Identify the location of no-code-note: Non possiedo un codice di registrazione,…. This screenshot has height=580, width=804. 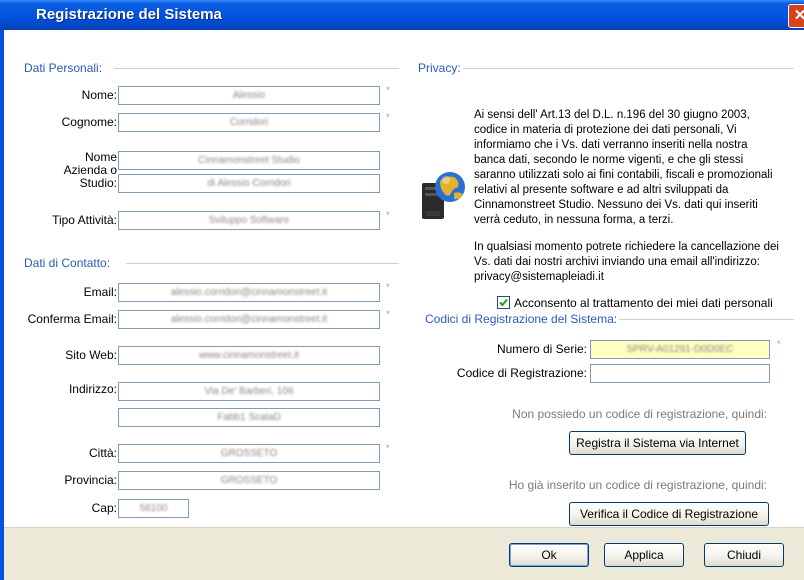
(639, 414).